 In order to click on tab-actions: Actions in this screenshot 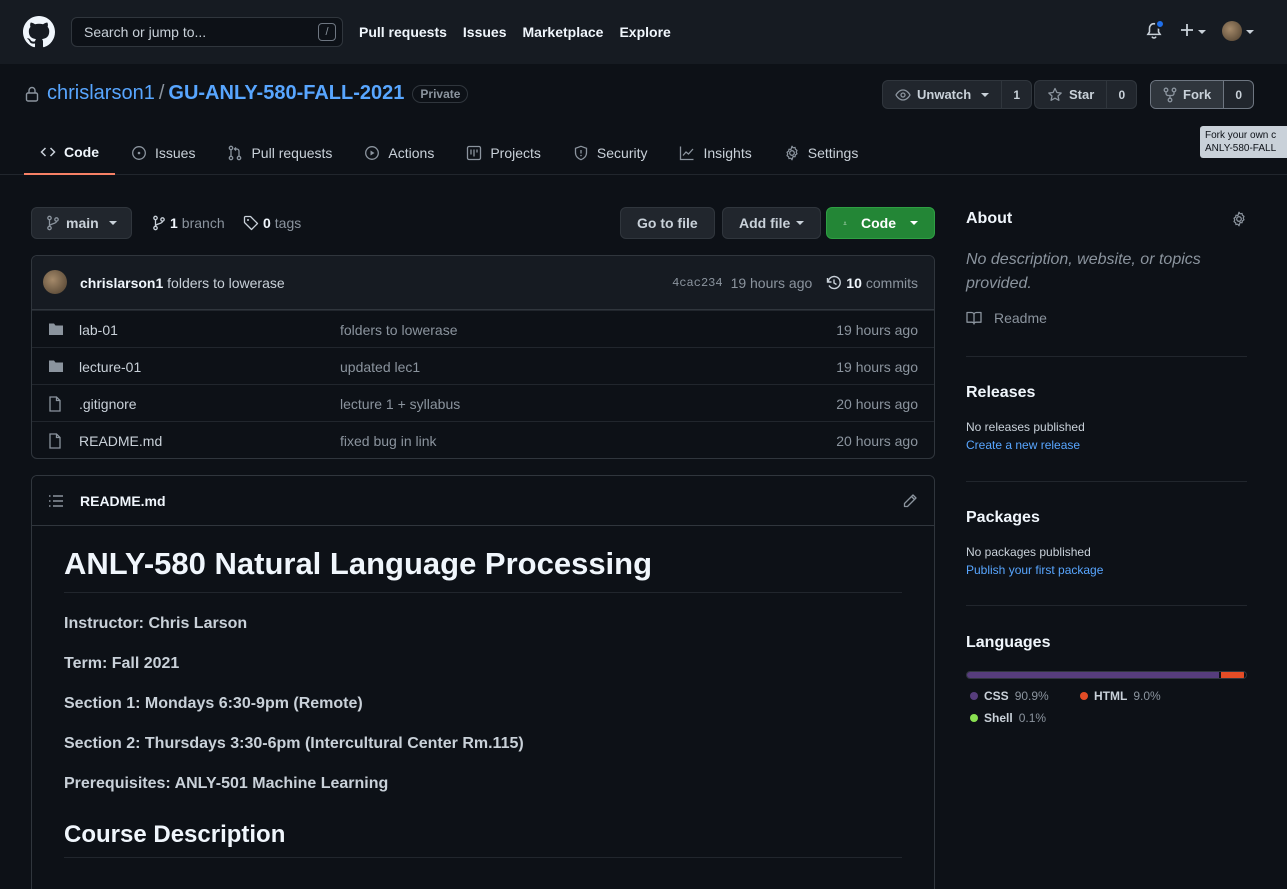, I will do `click(399, 152)`.